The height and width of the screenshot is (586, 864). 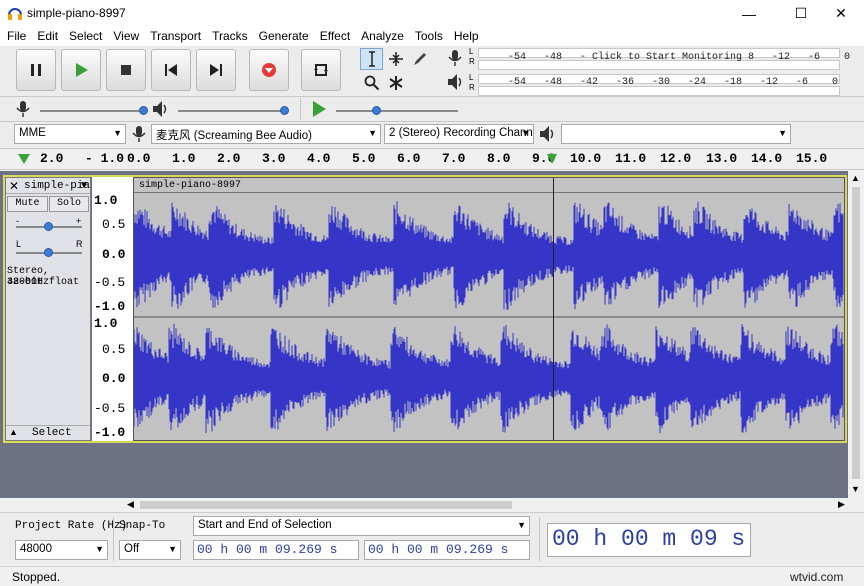 What do you see at coordinates (24, 159) in the screenshot?
I see `timeline-options-icon` at bounding box center [24, 159].